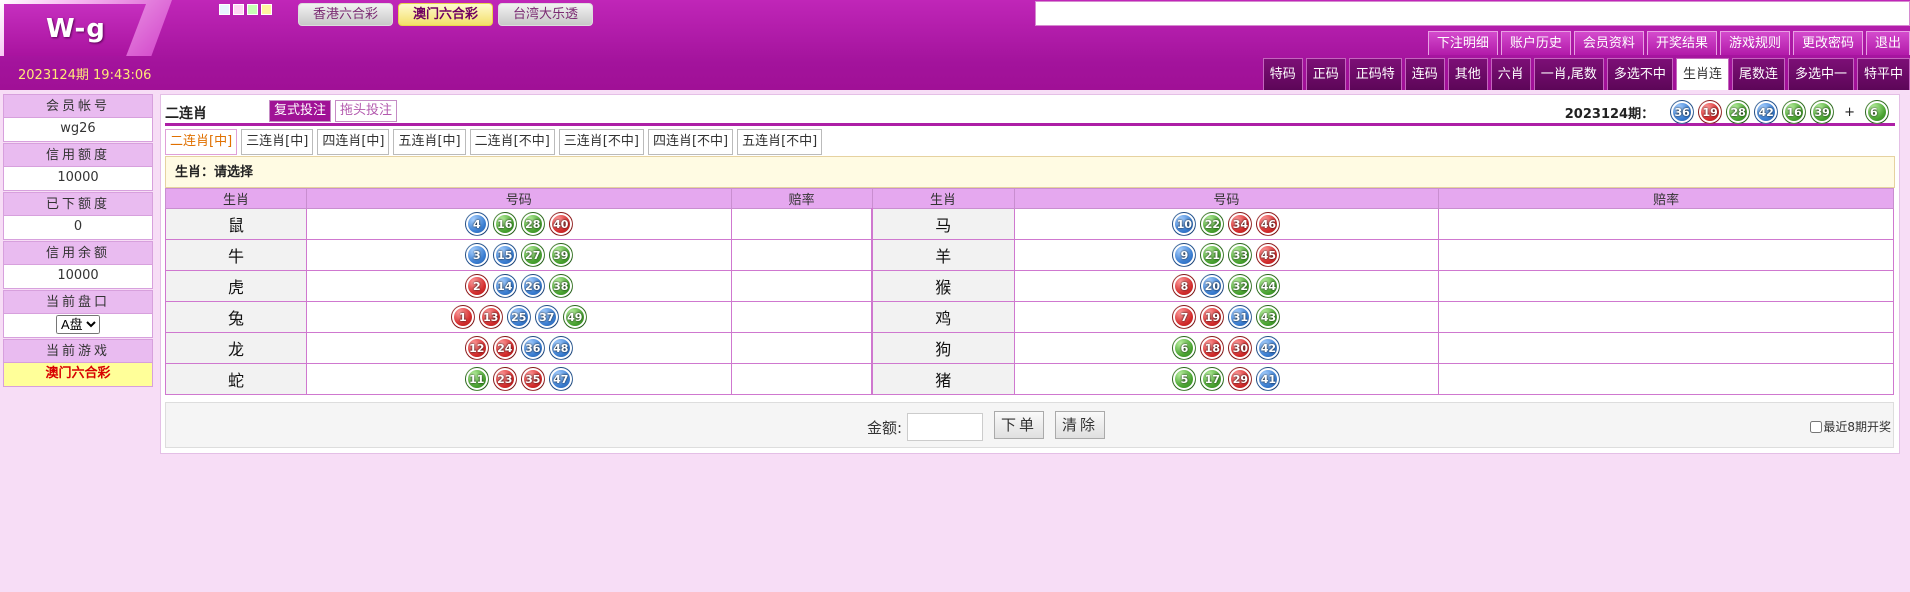 This screenshot has width=1910, height=592. Describe the element at coordinates (532, 255) in the screenshot. I see `number-ball: 27` at that location.